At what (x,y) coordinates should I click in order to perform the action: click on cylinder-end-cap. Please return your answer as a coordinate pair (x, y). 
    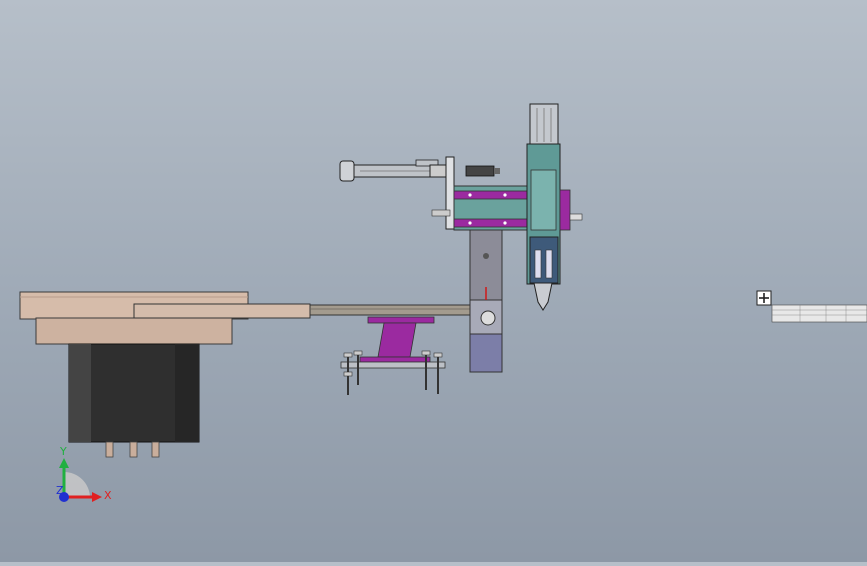
    Looking at the image, I should click on (347, 171).